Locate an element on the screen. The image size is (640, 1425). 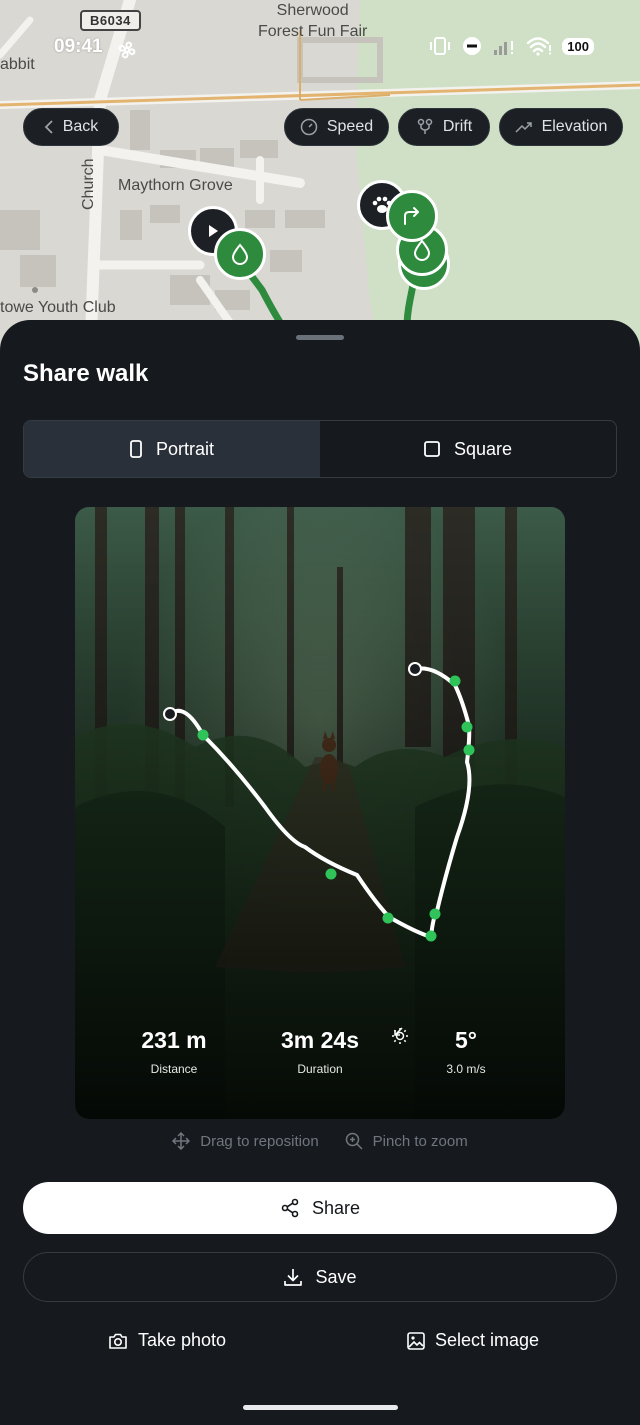
save-label: Save is located at coordinates (336, 1276).